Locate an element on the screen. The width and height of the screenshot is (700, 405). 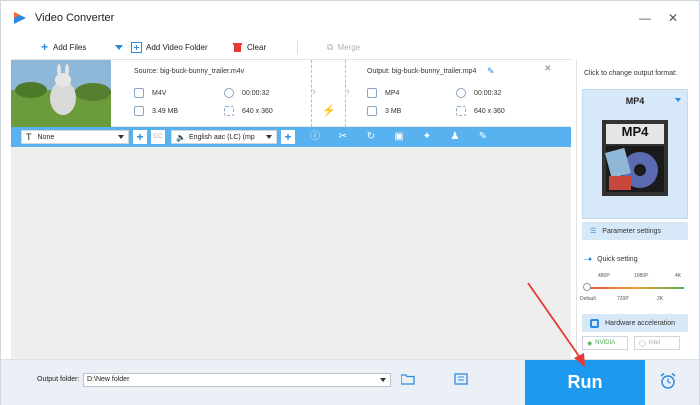
source-resolution-value: 640 x 360 is located at coordinates (257, 111).